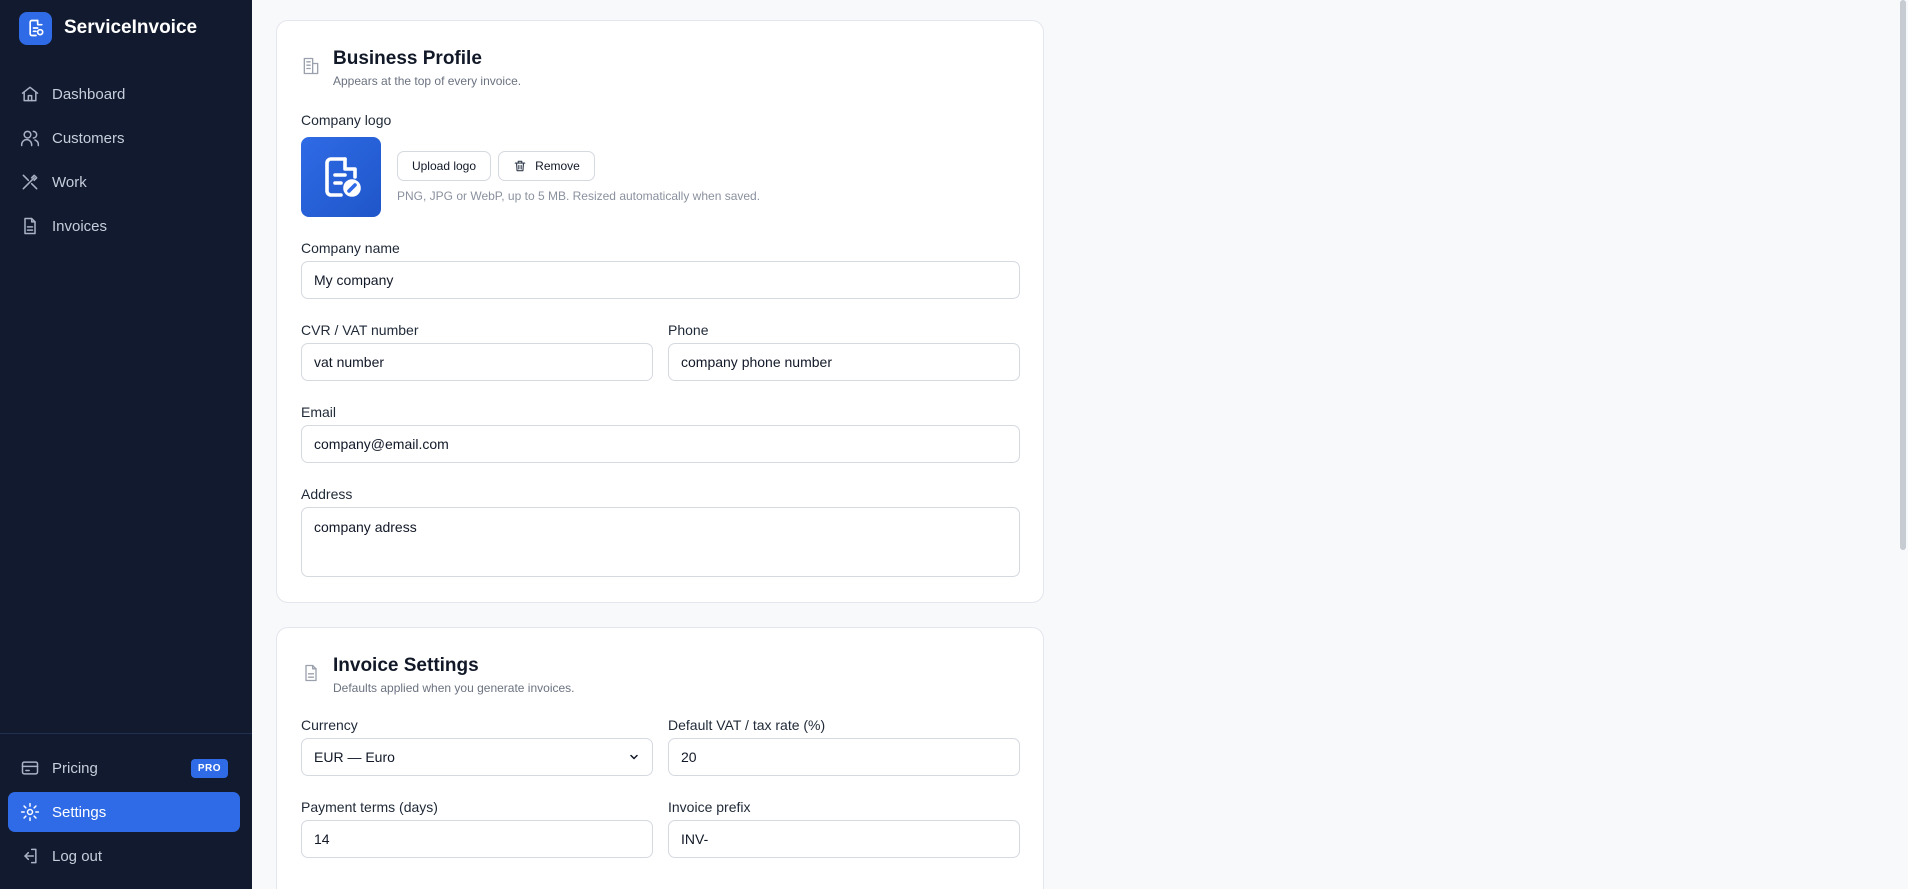 This screenshot has height=889, width=1908. I want to click on building-icon, so click(311, 66).